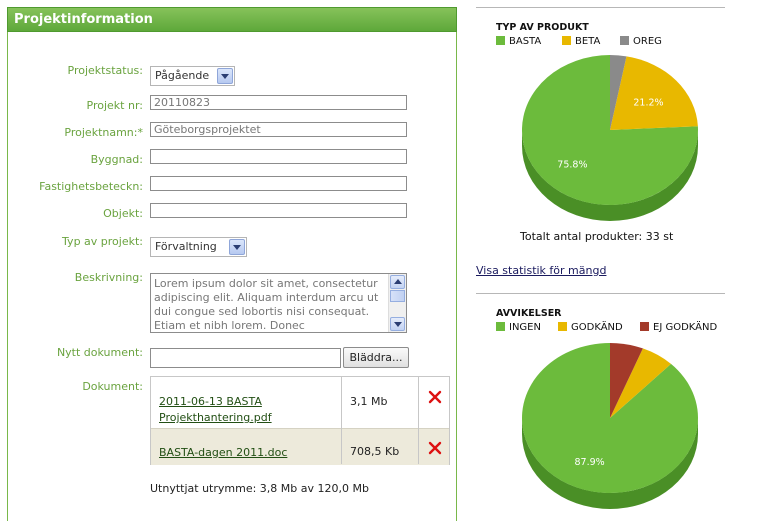 This screenshot has height=521, width=758. What do you see at coordinates (542, 27) in the screenshot?
I see `chart-title: TYP AV PRODUKT` at bounding box center [542, 27].